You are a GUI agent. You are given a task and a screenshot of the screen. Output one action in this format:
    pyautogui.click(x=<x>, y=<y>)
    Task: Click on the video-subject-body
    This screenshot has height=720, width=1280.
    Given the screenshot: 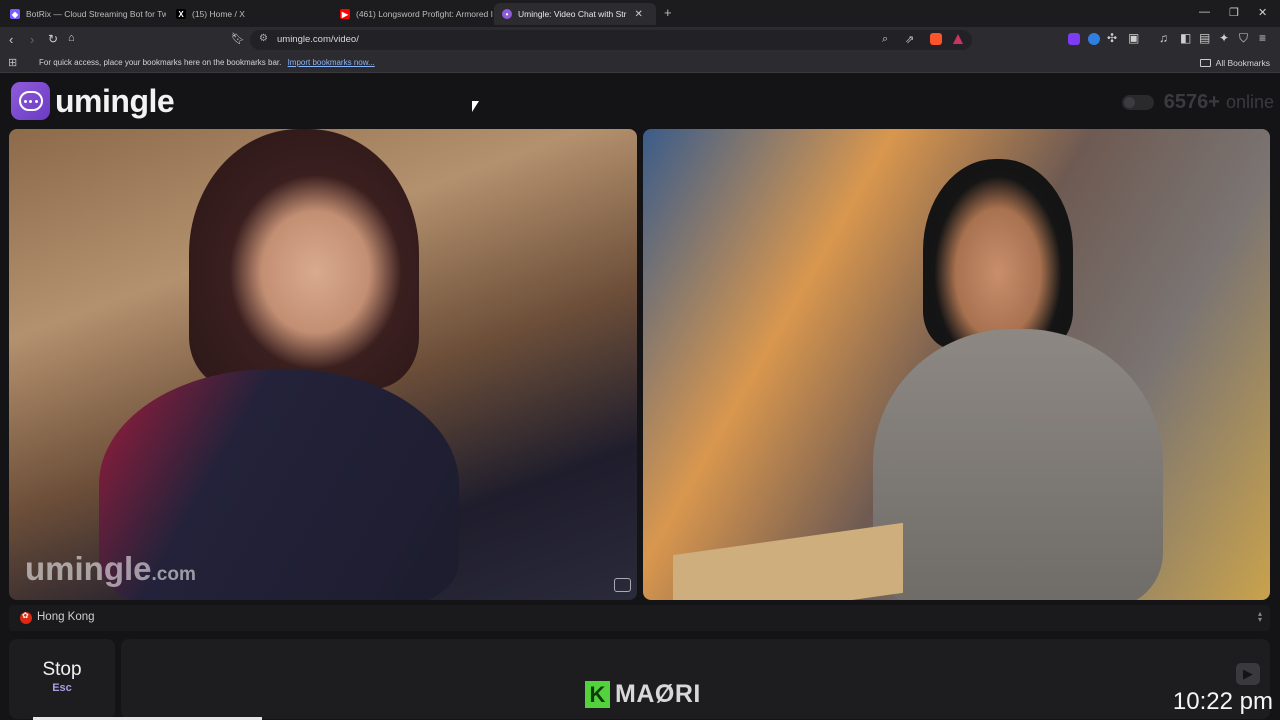 What is the action you would take?
    pyautogui.click(x=1018, y=464)
    